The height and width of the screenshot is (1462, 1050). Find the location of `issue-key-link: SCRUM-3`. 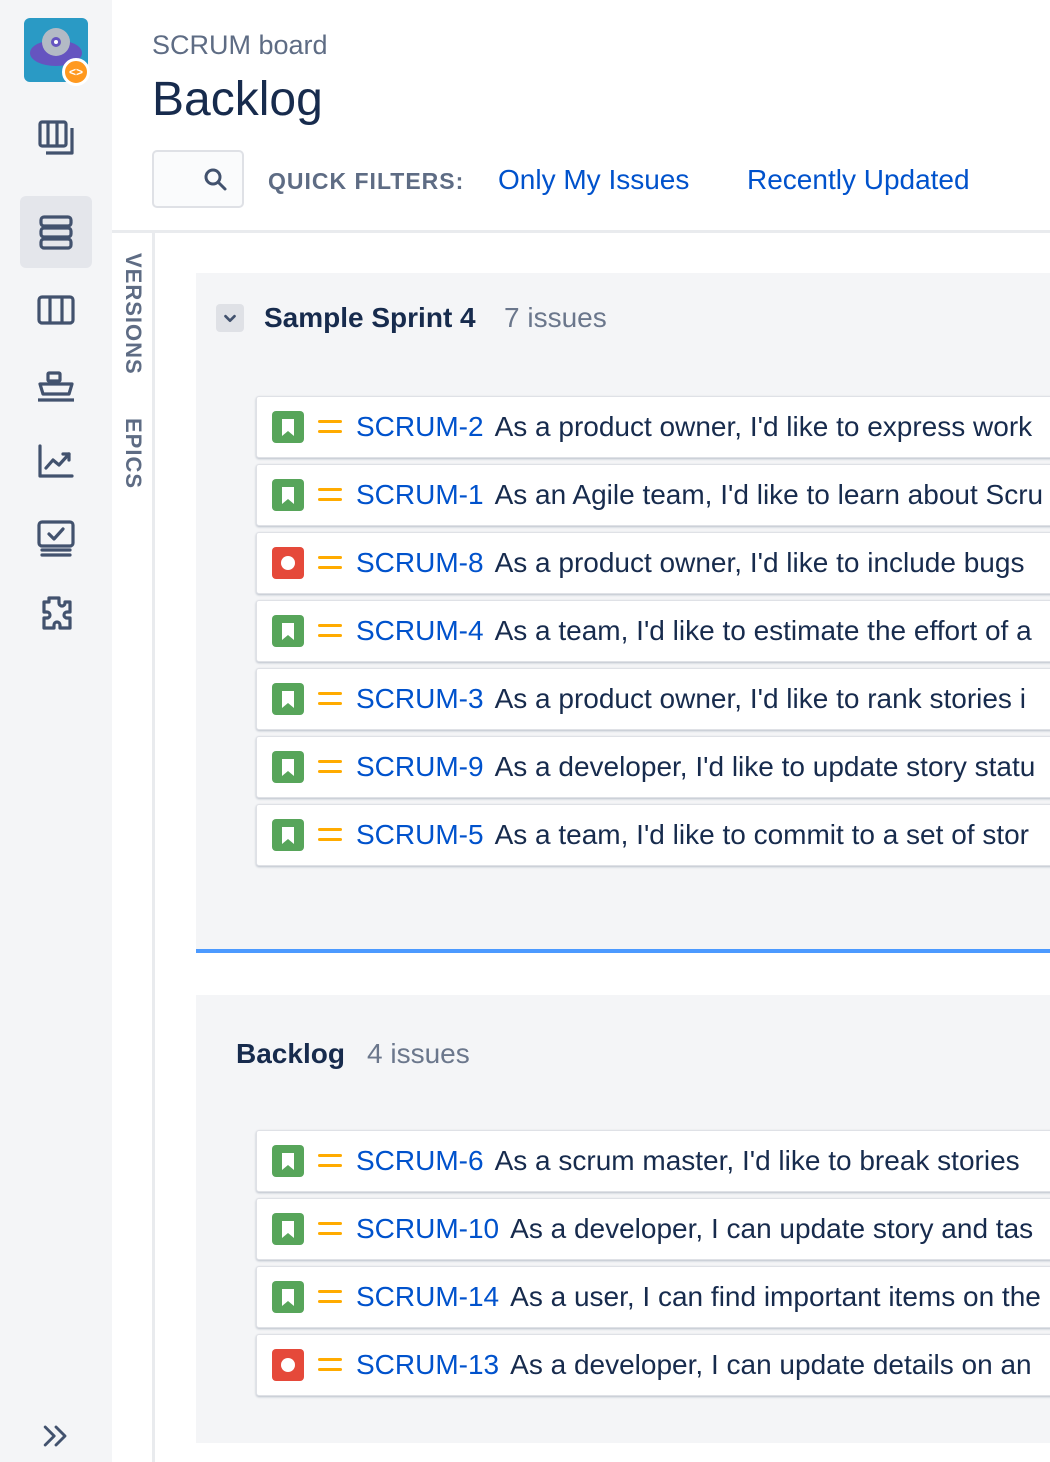

issue-key-link: SCRUM-3 is located at coordinates (420, 699).